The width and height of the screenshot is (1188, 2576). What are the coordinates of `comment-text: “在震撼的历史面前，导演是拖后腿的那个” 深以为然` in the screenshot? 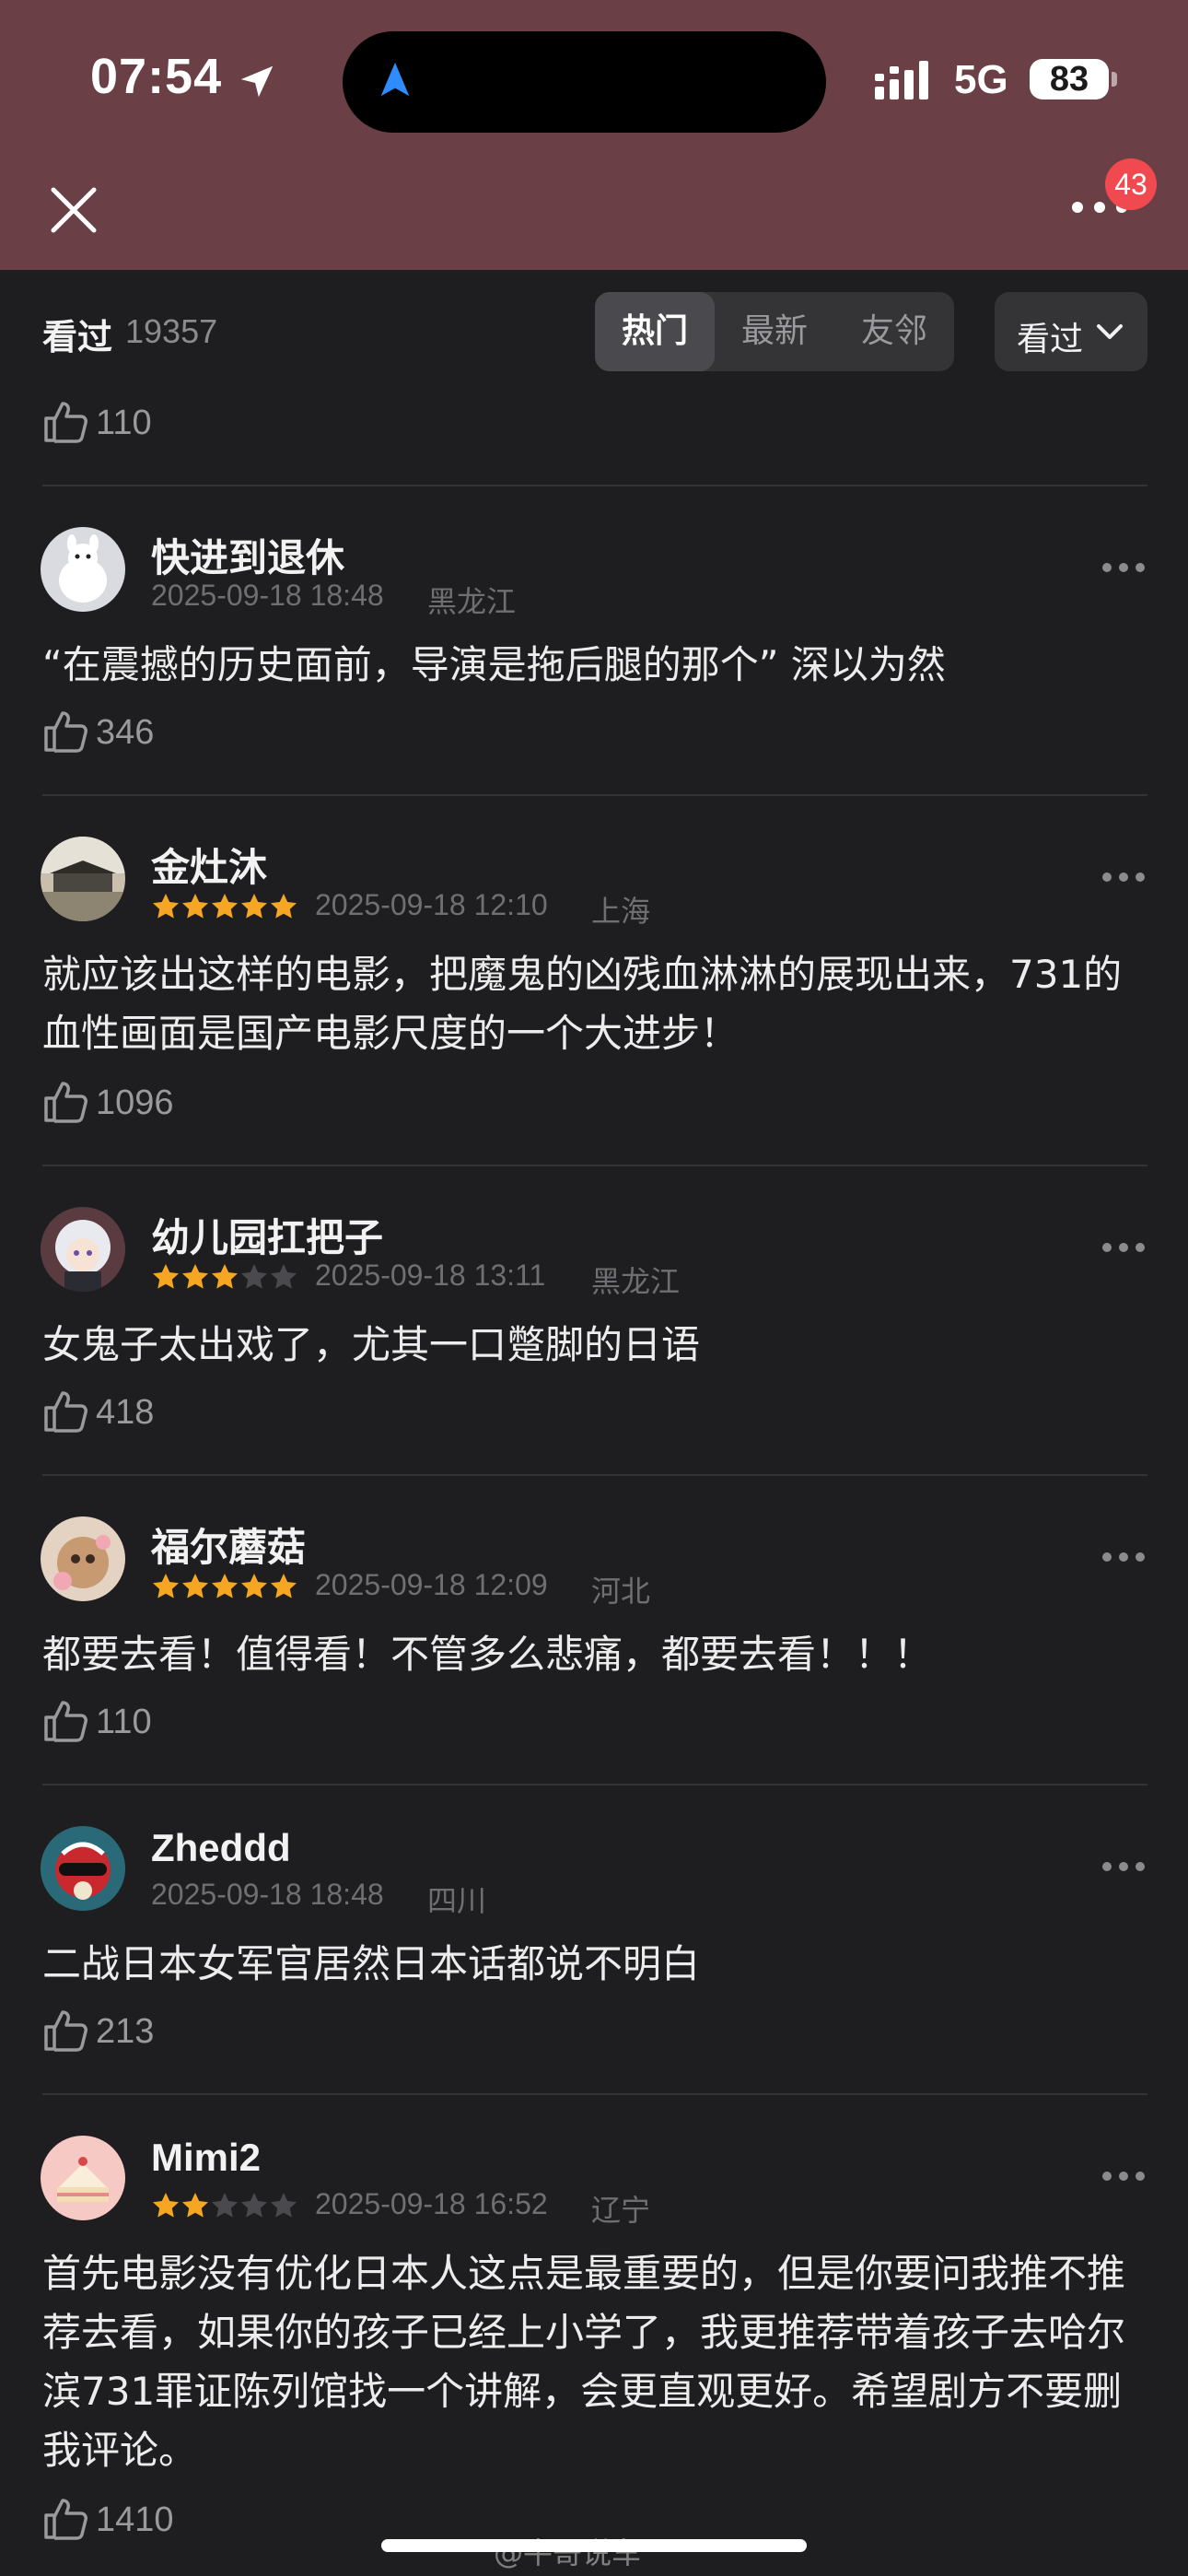 It's located at (494, 664).